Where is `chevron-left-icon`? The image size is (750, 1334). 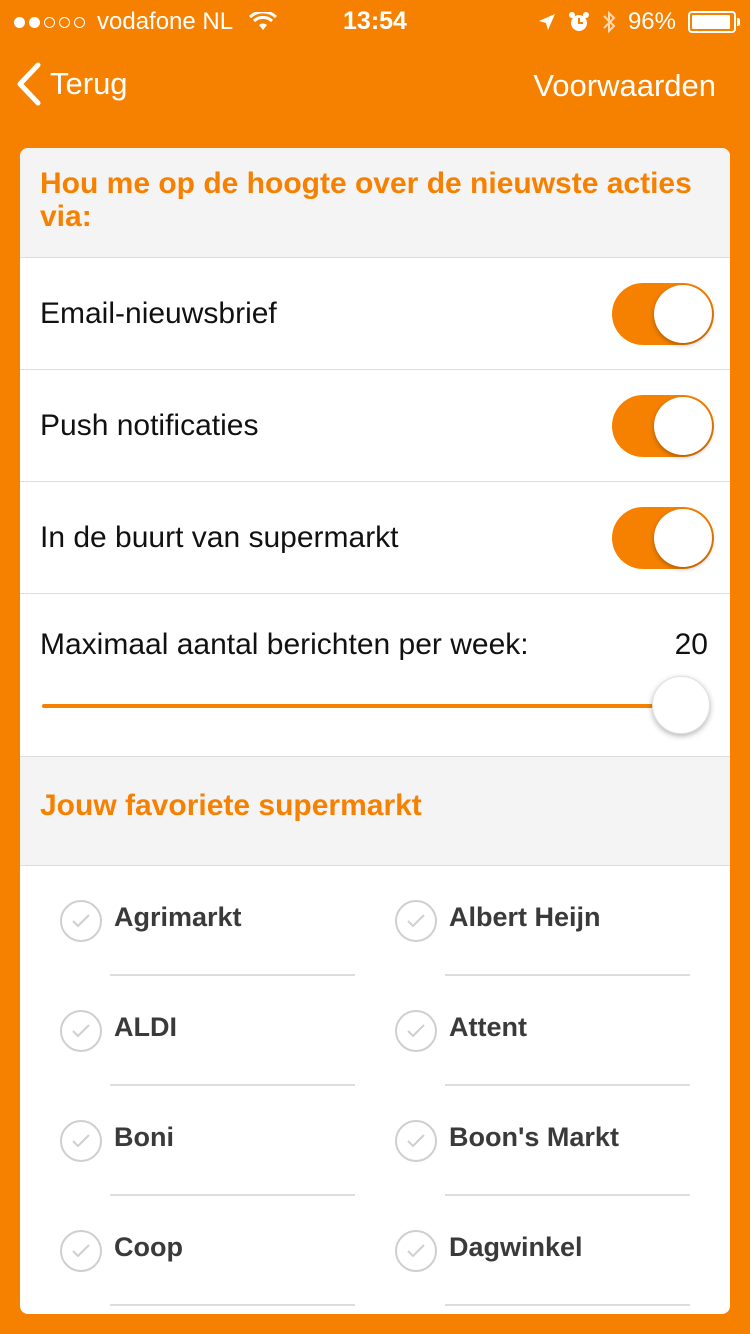 chevron-left-icon is located at coordinates (29, 84).